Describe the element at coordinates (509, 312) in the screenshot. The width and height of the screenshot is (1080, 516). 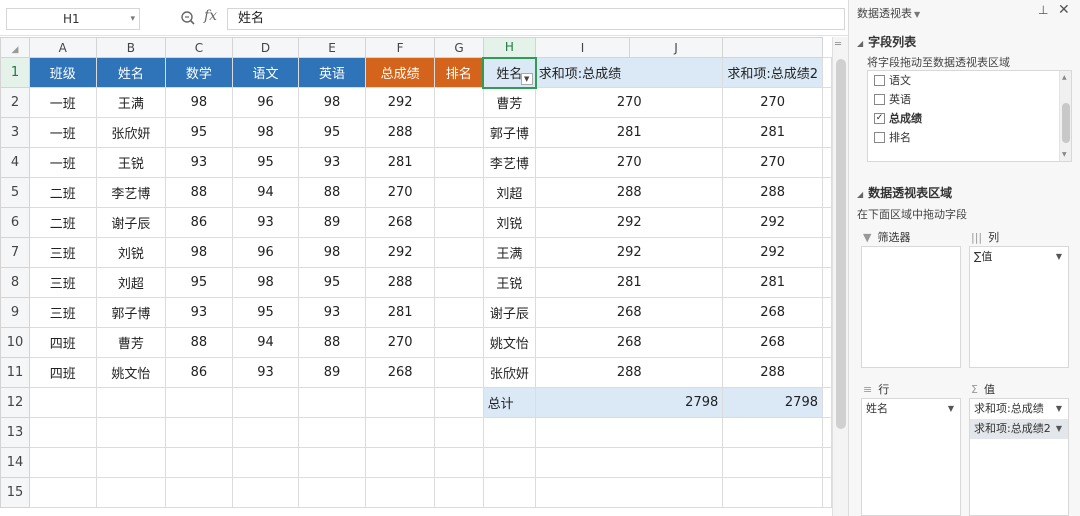
I see `pivot-row-label: 谢子辰` at that location.